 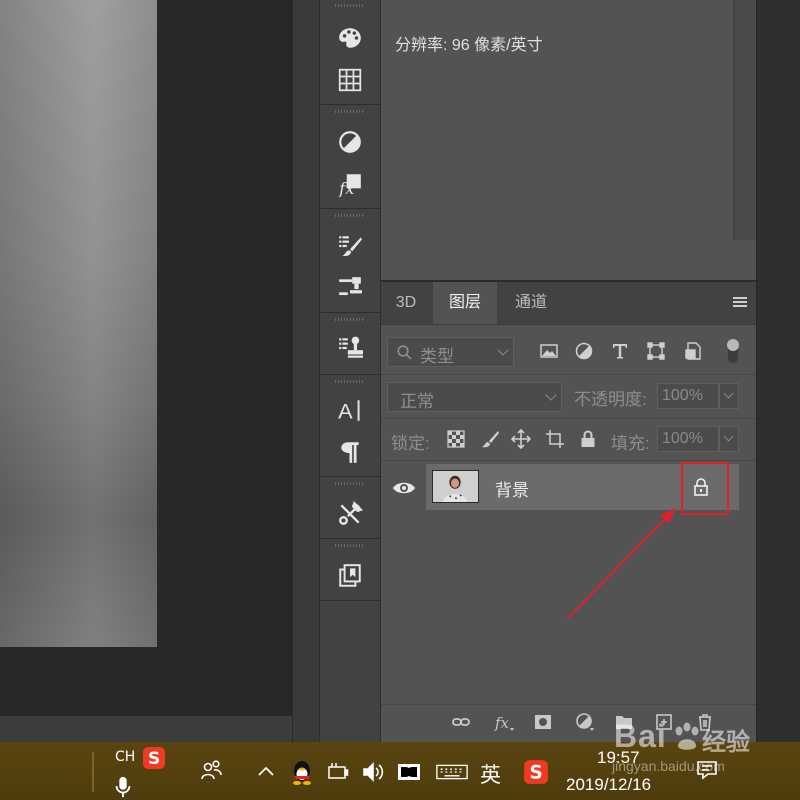 I want to click on lock-label: 锁定:, so click(x=410, y=443).